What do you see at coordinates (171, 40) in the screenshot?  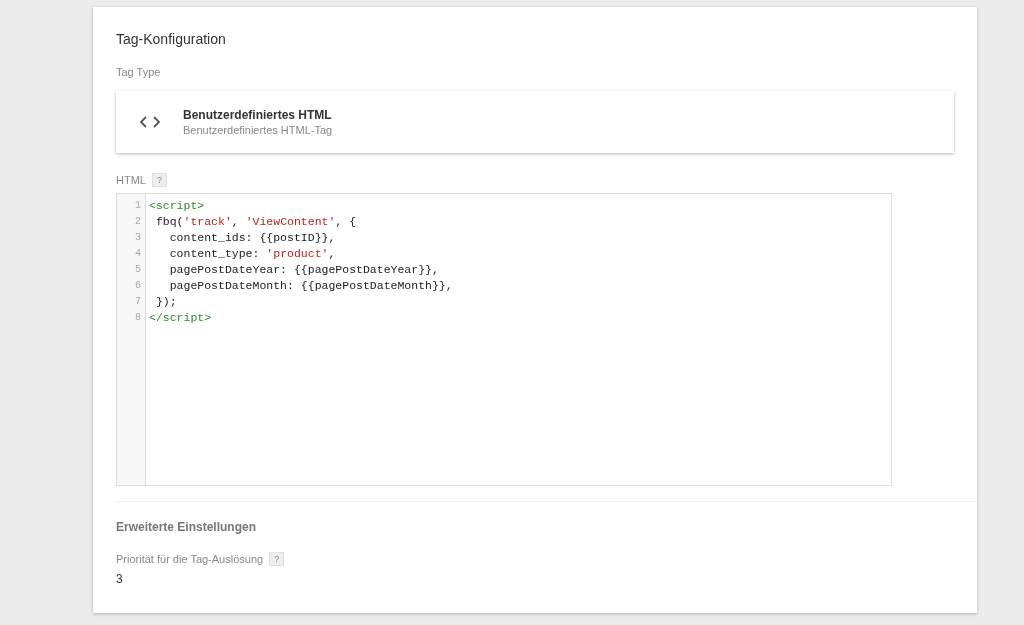 I see `section-title: Tag-Konfiguration` at bounding box center [171, 40].